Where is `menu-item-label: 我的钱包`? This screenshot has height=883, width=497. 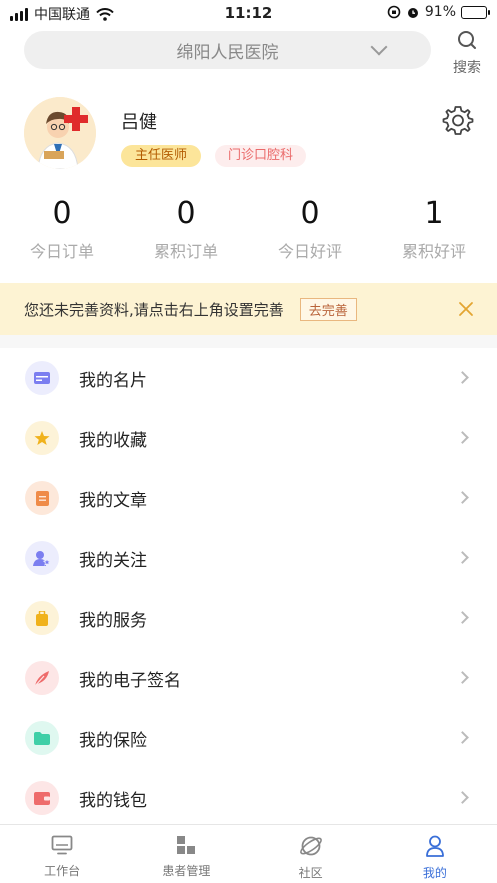
menu-item-label: 我的钱包 is located at coordinates (113, 800).